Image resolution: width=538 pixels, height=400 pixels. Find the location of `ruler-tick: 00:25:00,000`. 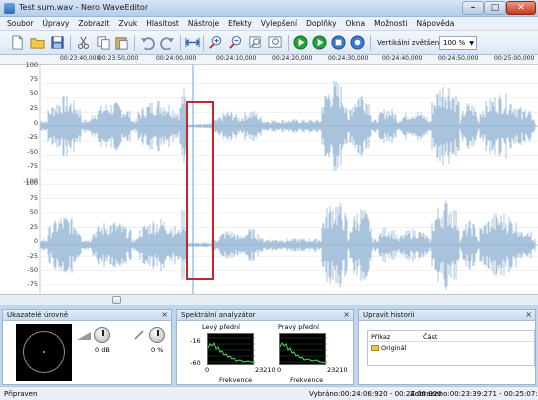

ruler-tick: 00:25:00,000 is located at coordinates (514, 58).